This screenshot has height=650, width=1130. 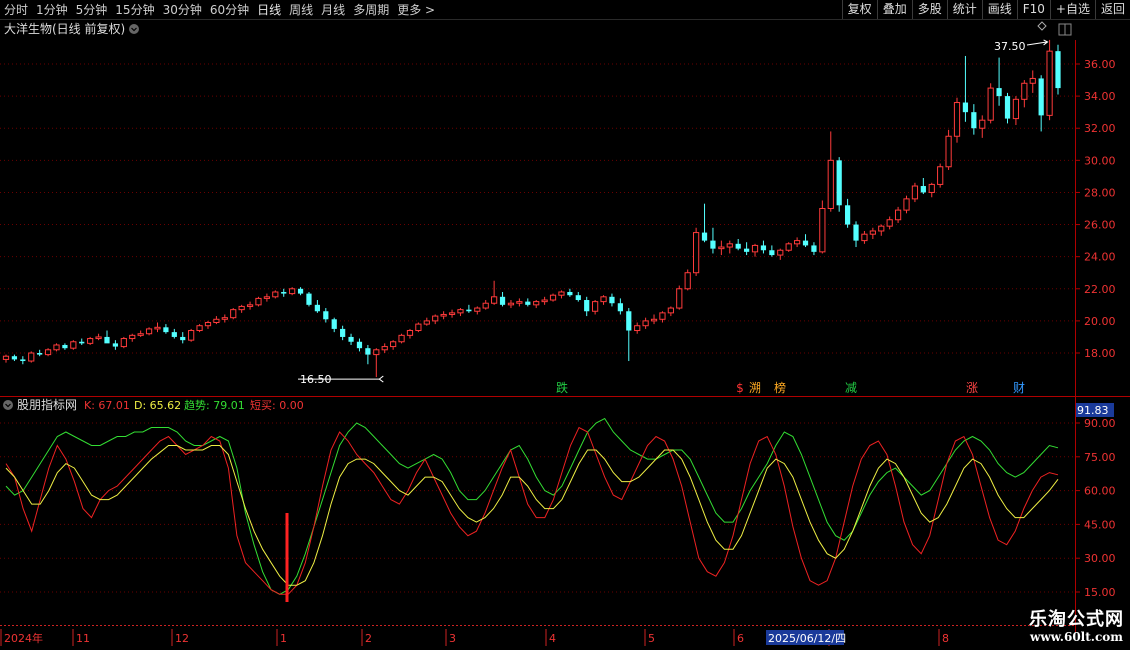 What do you see at coordinates (371, 9) in the screenshot?
I see `period-tab: 多周期` at bounding box center [371, 9].